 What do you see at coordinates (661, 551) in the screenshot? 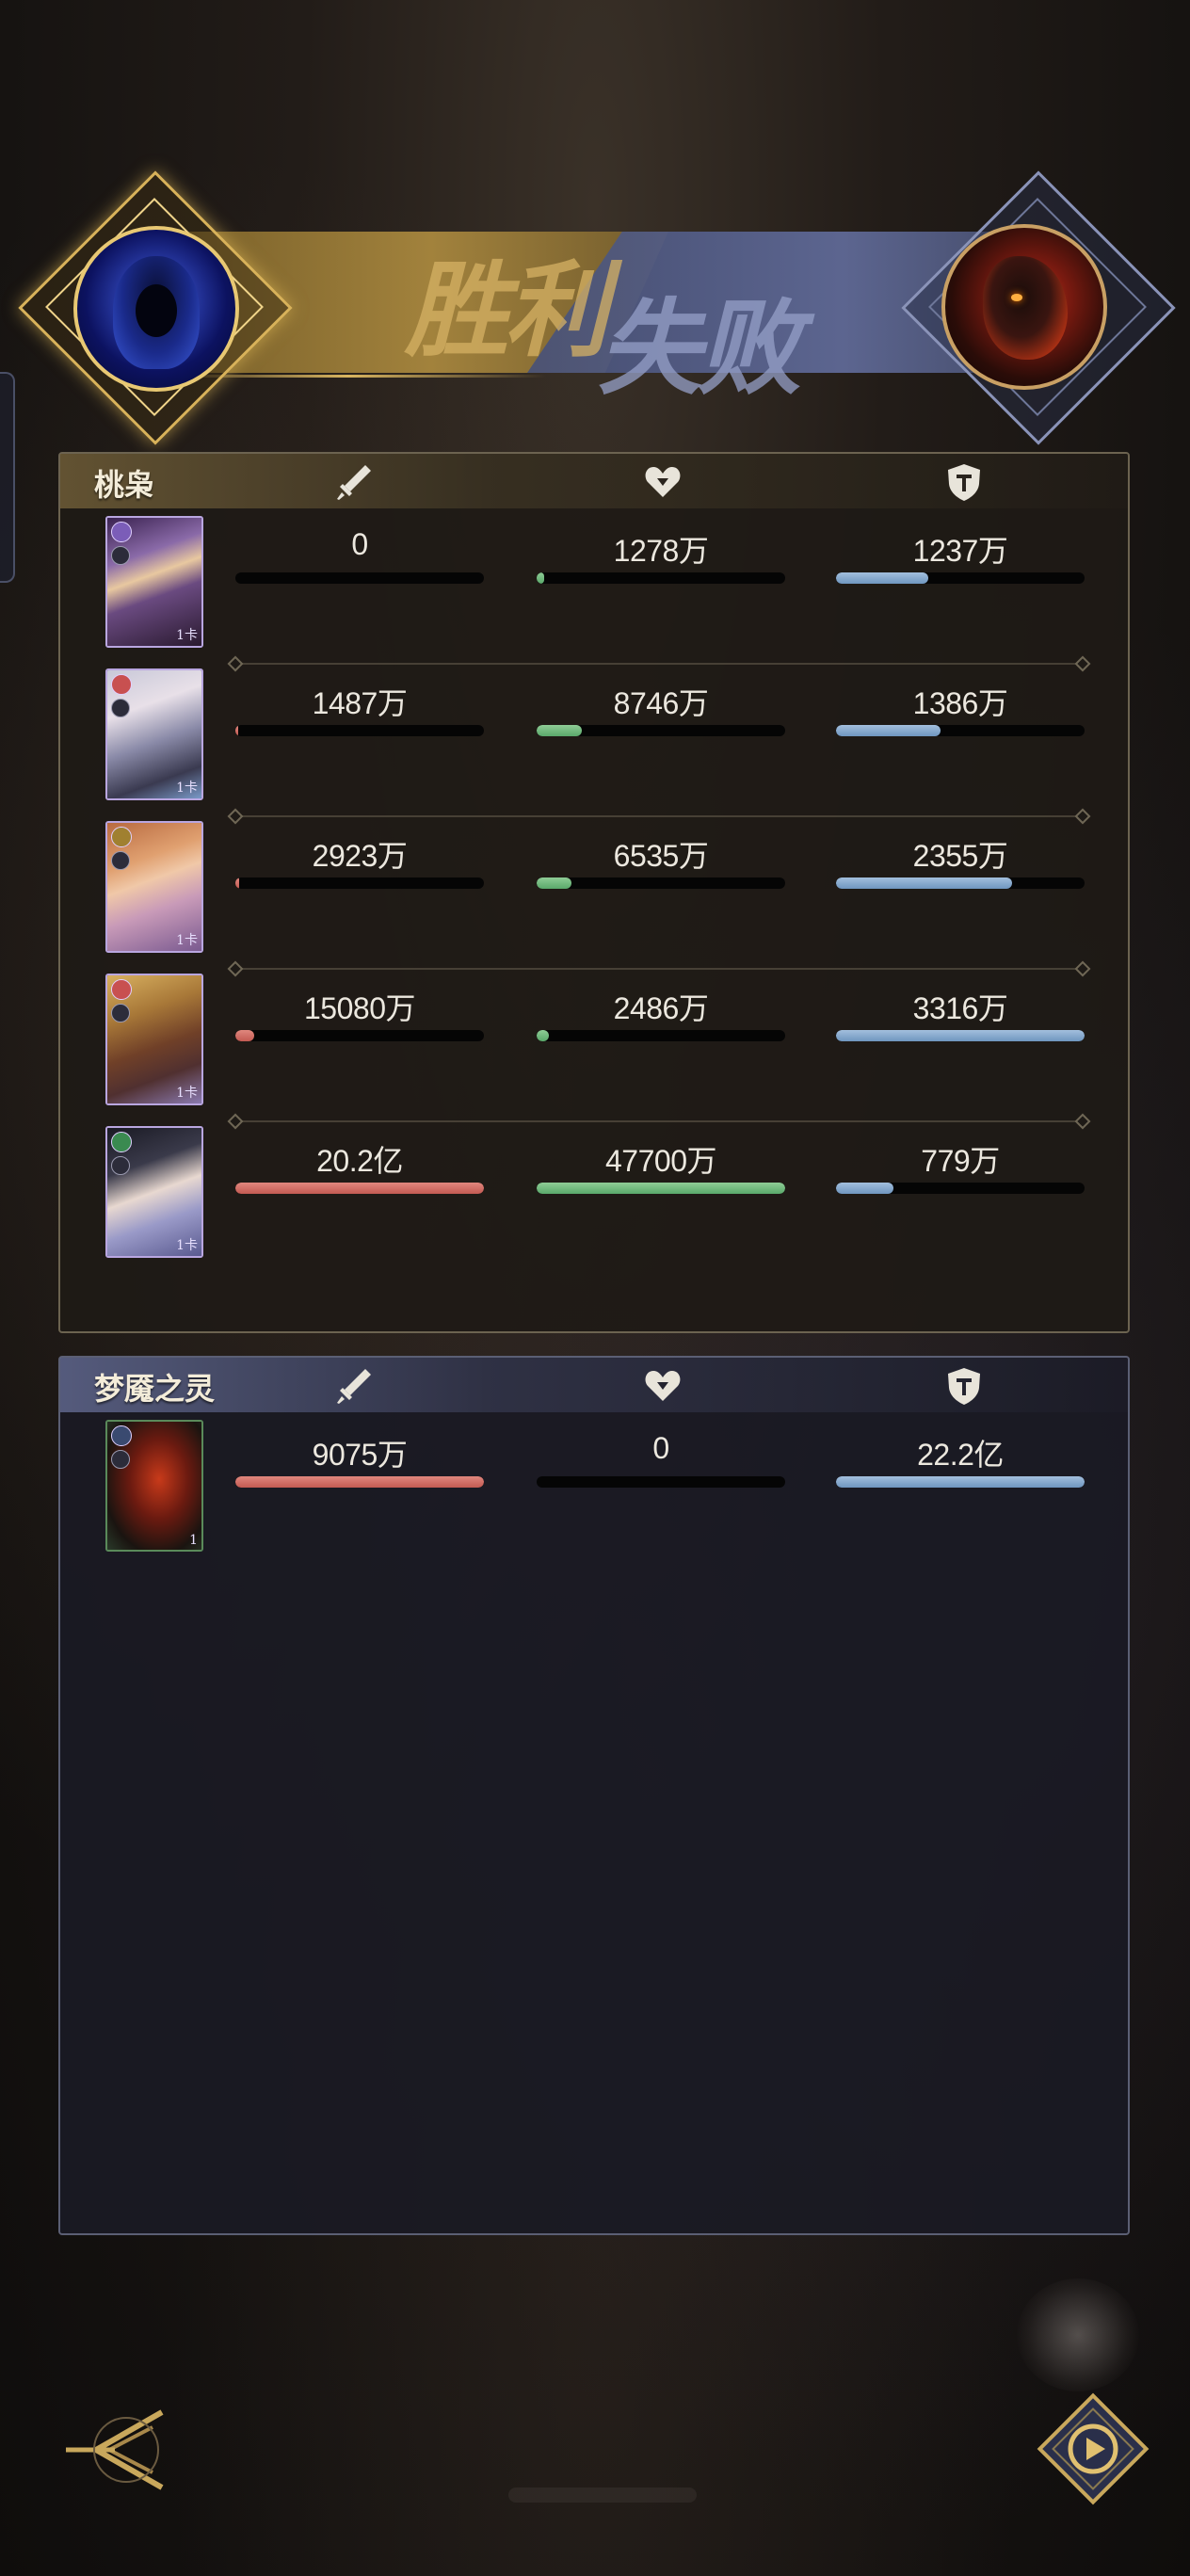
I see `heal-value: 1278万` at bounding box center [661, 551].